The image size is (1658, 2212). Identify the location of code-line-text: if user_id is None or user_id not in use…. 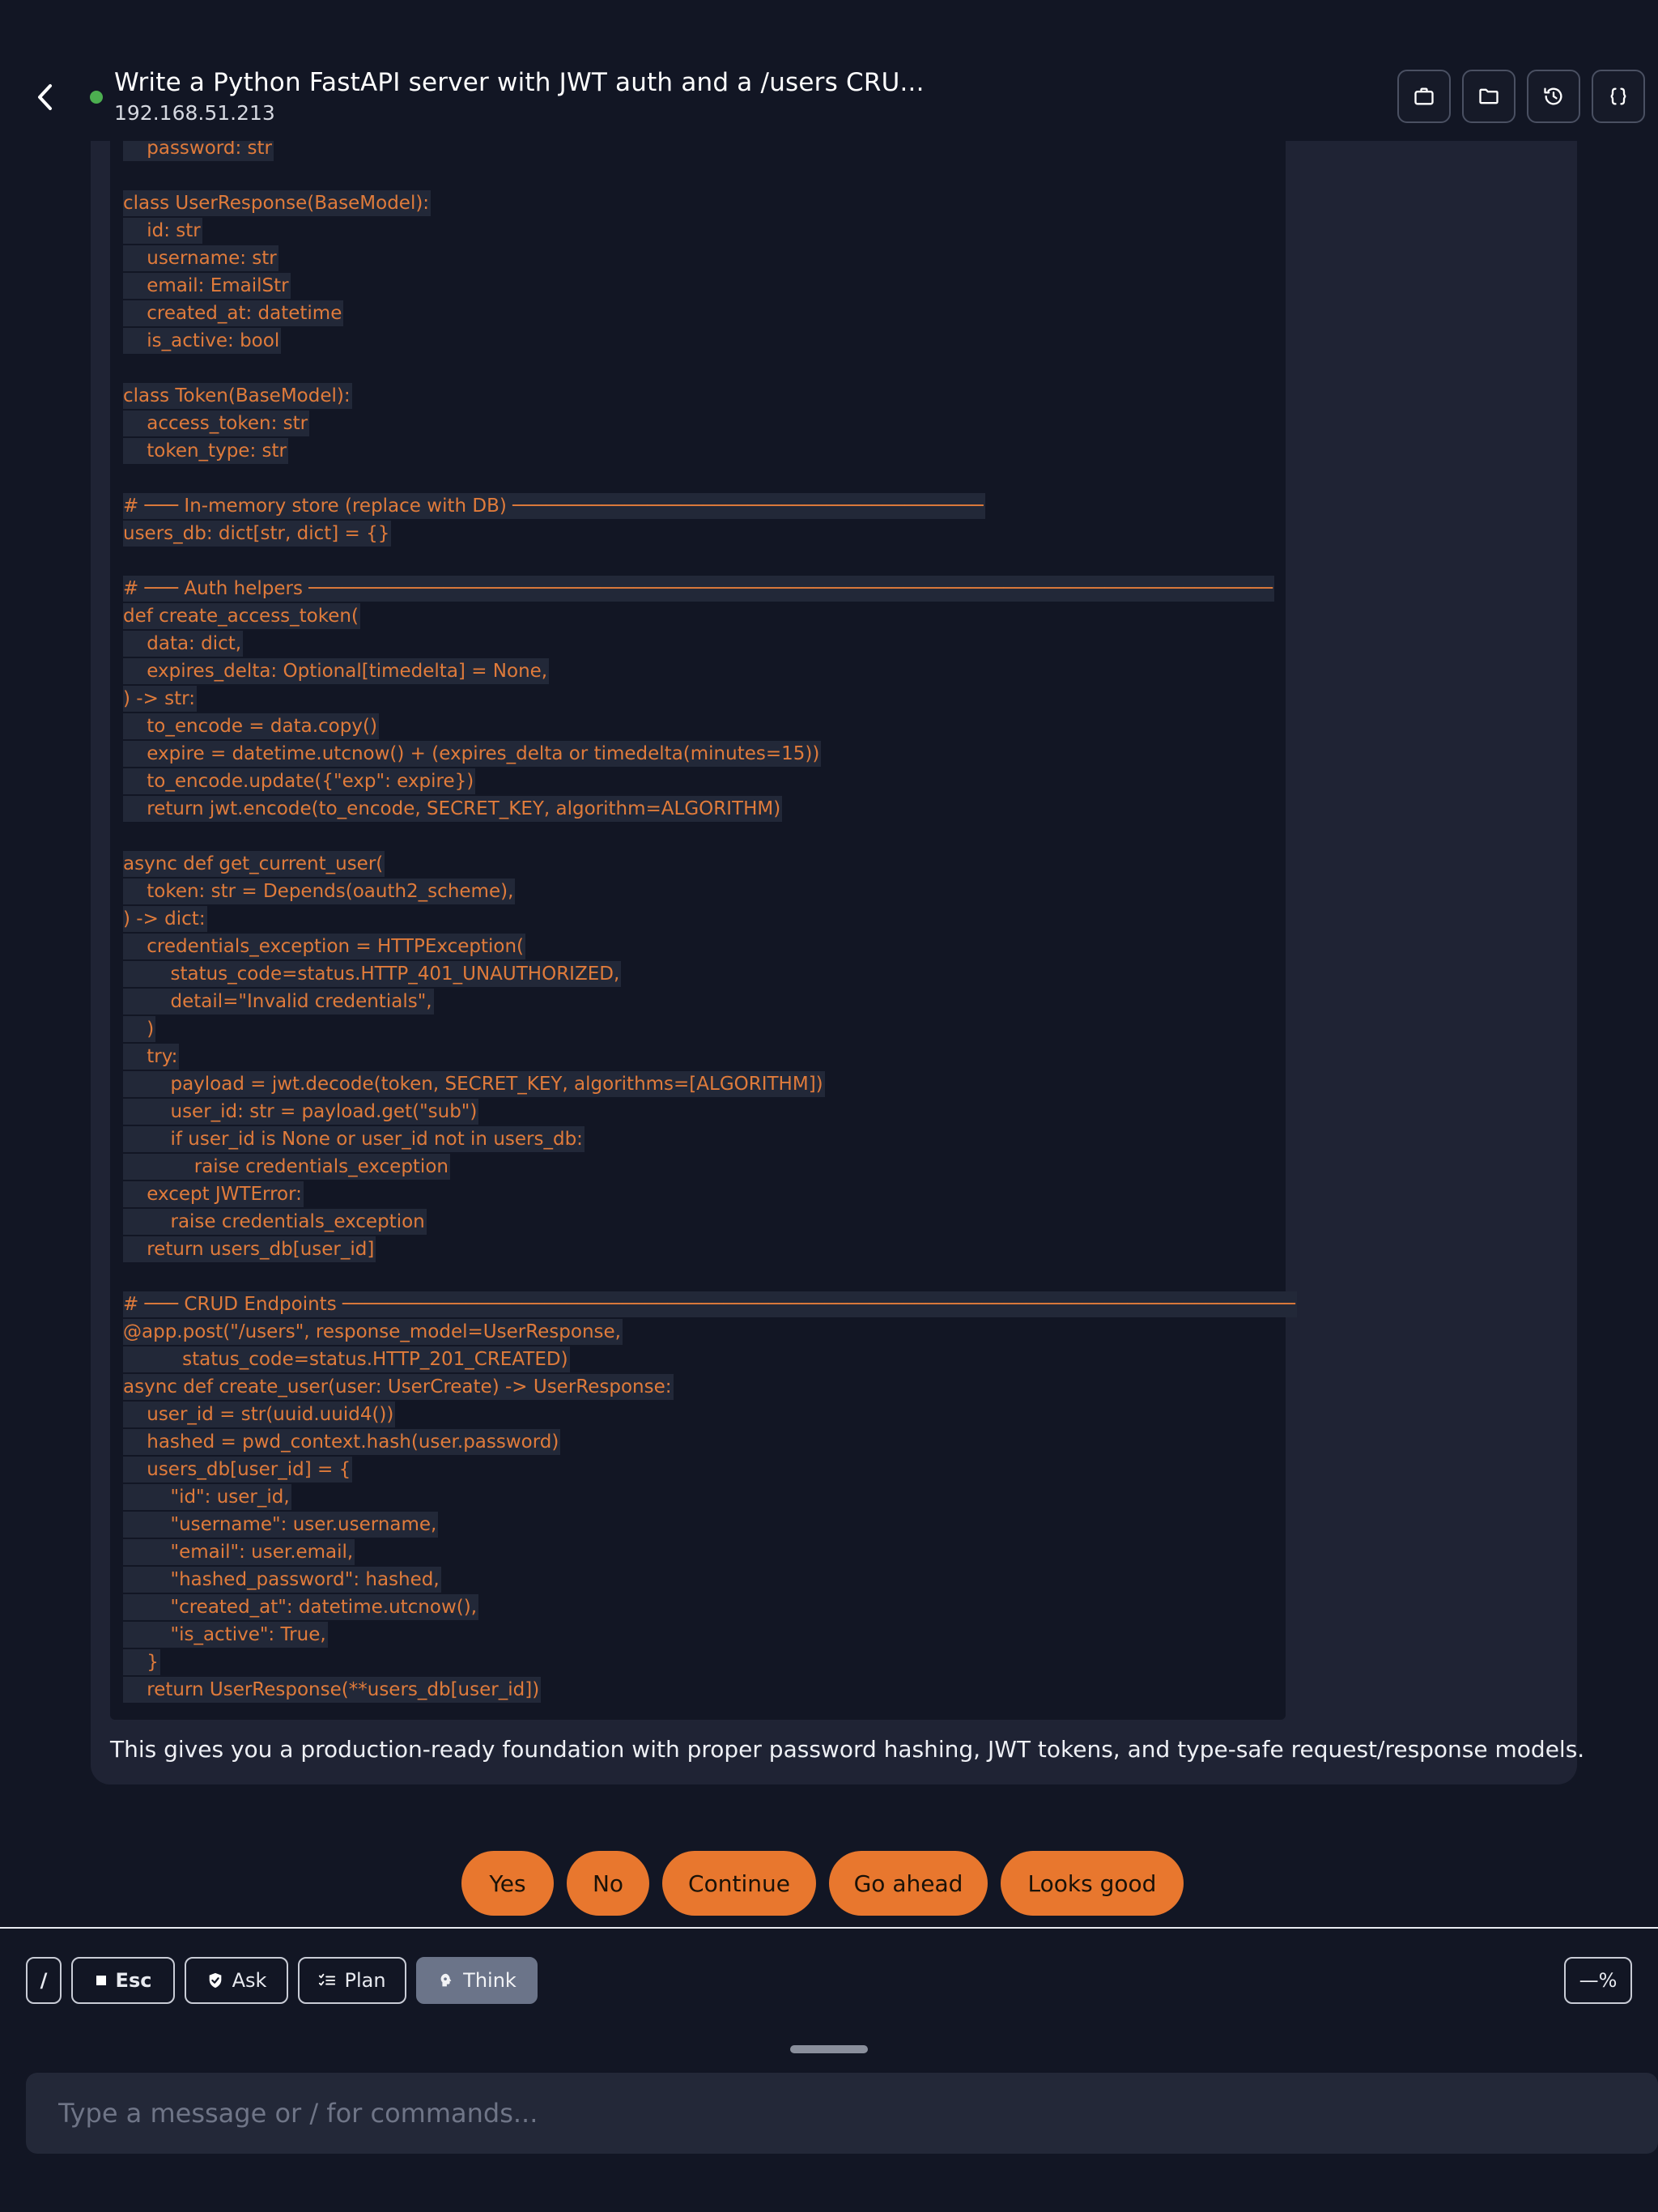
(354, 1139).